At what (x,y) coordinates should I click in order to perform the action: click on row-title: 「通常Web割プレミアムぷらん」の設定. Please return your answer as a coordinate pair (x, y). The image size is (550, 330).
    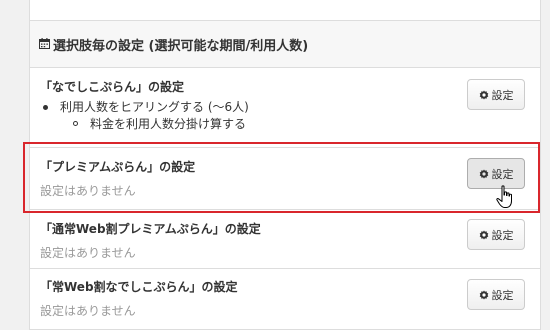
    Looking at the image, I should click on (150, 229).